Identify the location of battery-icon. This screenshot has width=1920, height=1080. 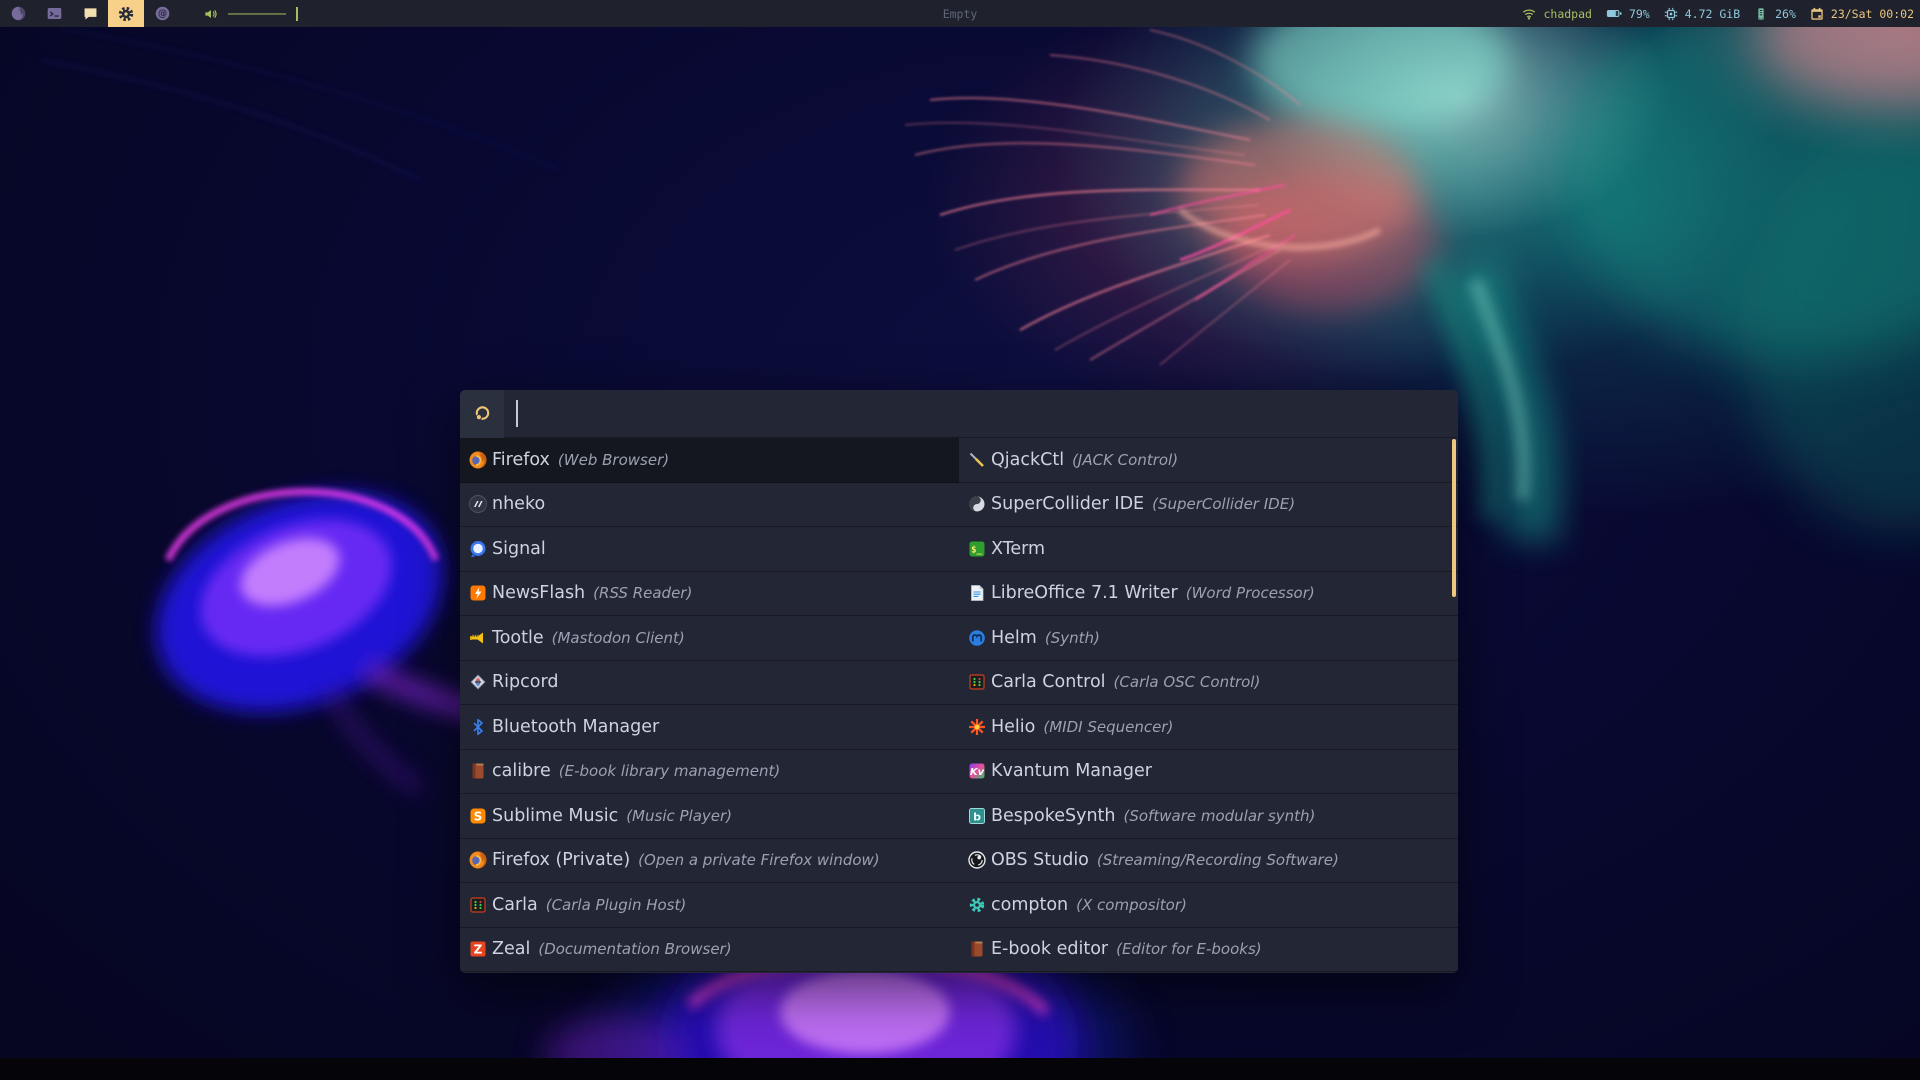
(1614, 13).